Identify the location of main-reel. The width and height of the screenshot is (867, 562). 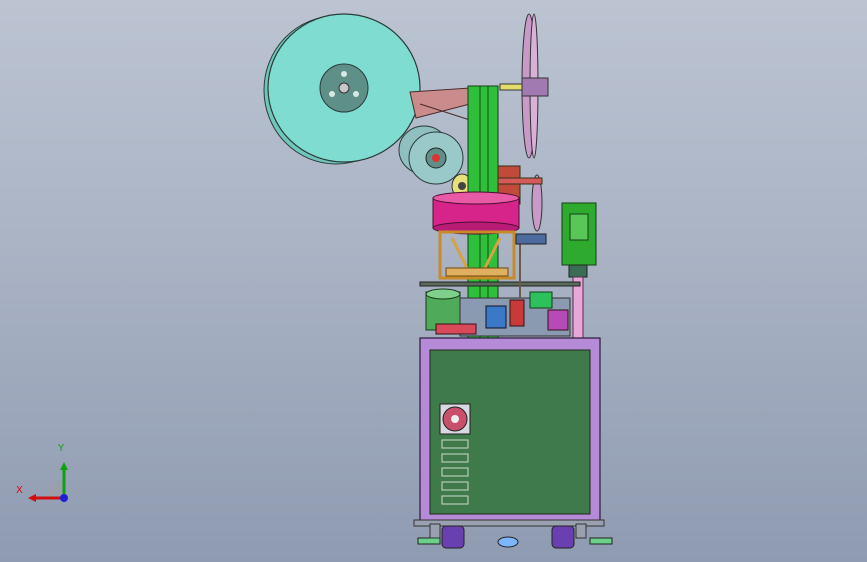
(342, 89).